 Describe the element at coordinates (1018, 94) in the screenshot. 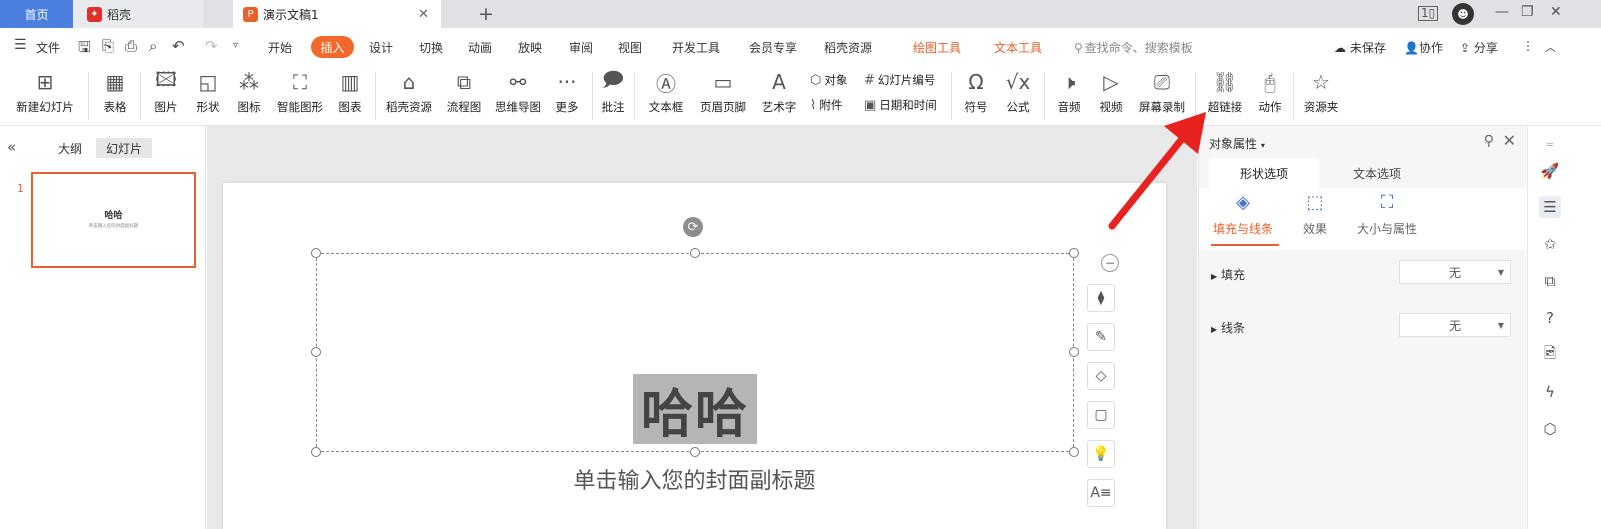

I see `formula-button: √x 公式` at that location.